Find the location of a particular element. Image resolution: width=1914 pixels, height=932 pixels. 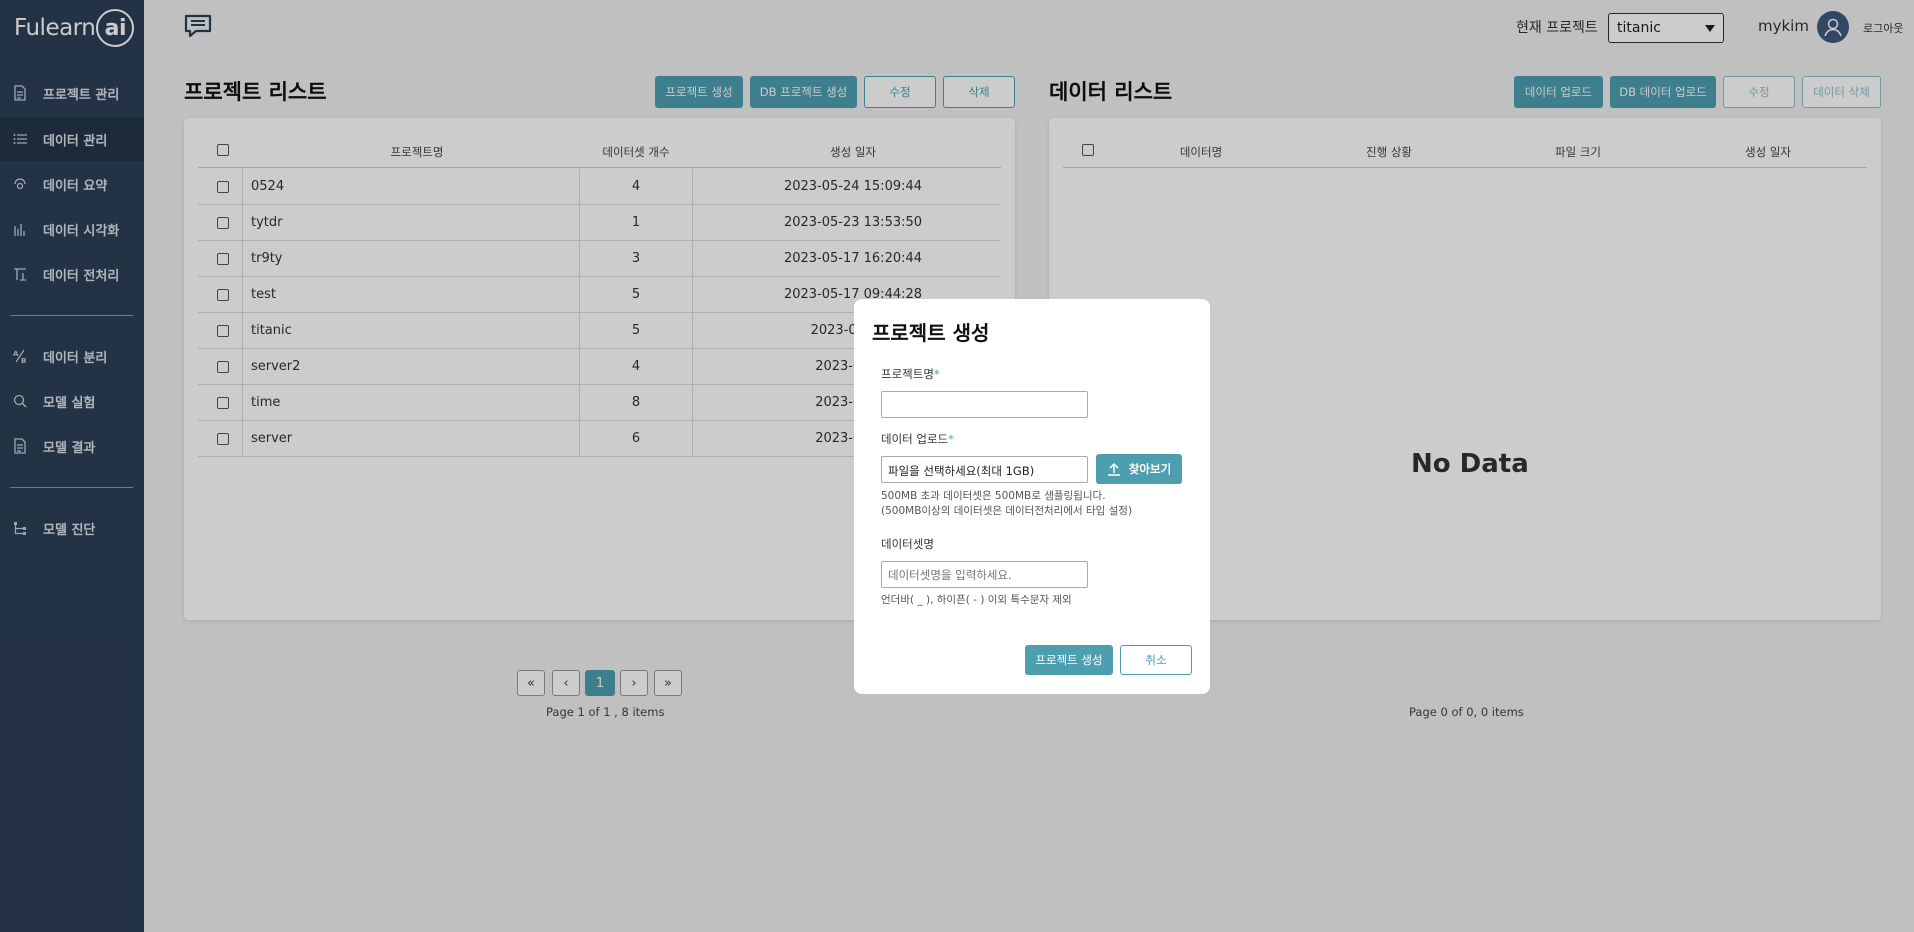

browse-label: 찾아보기 is located at coordinates (1150, 469).